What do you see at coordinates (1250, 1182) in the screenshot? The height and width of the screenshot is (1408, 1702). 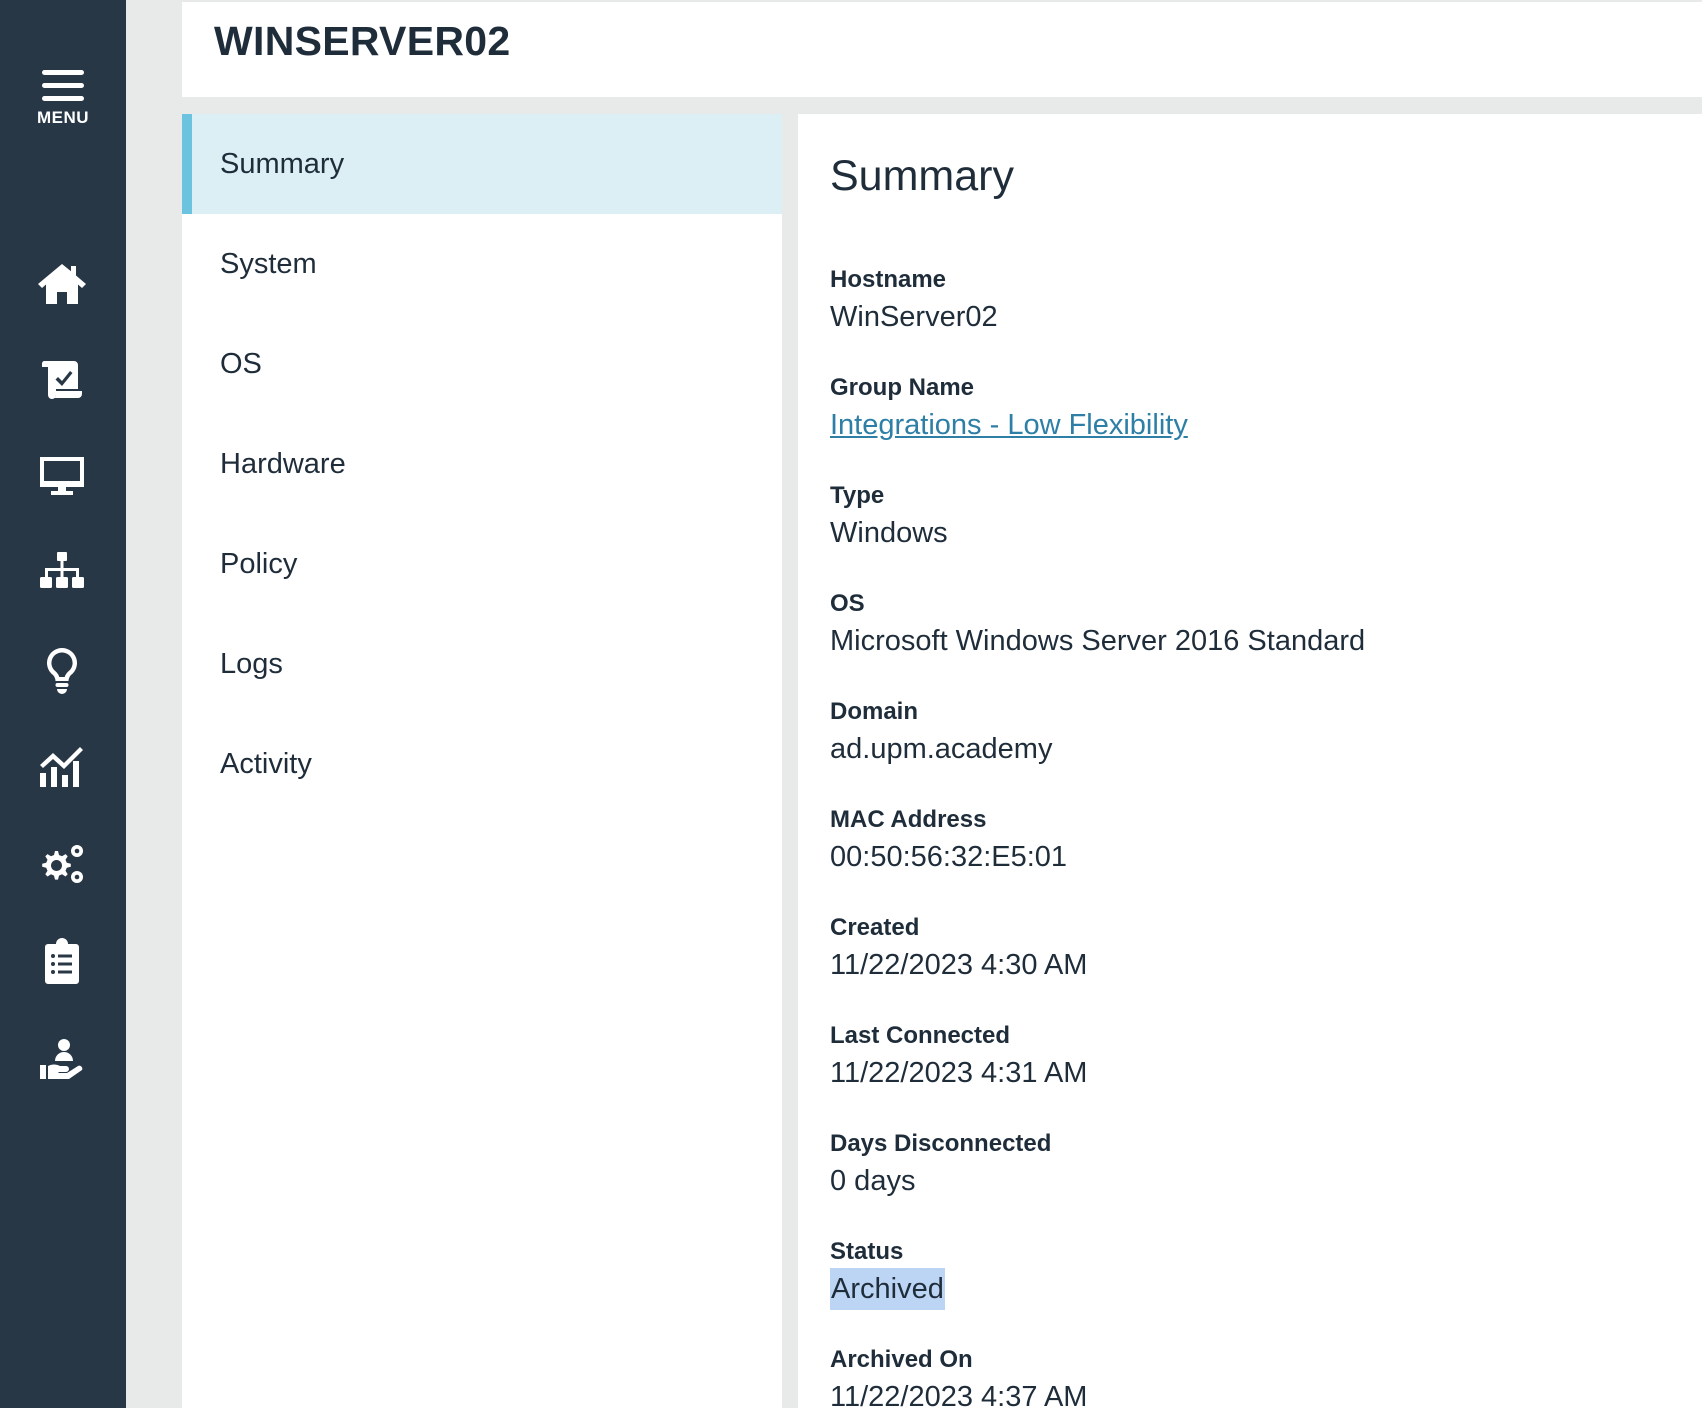 I see `field-days-disconnected: Days Disconnected 0 days` at bounding box center [1250, 1182].